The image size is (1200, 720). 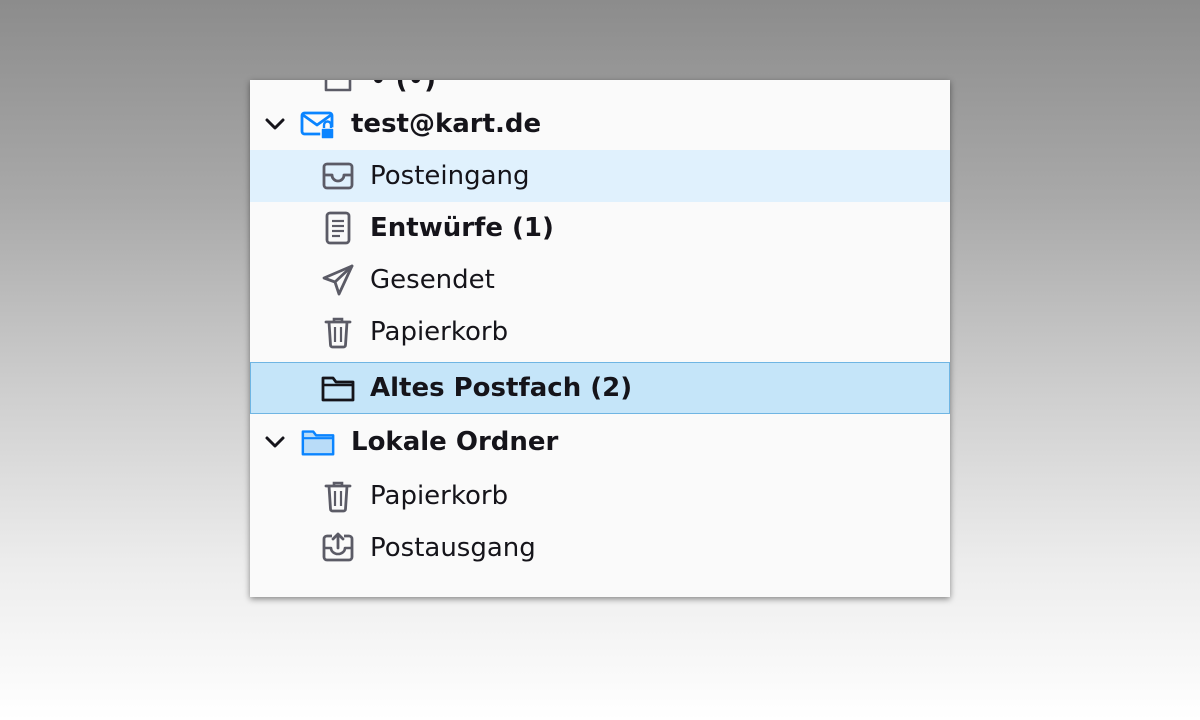 I want to click on folder-item-papierkorb-lokal: Papierkorb, so click(x=600, y=496).